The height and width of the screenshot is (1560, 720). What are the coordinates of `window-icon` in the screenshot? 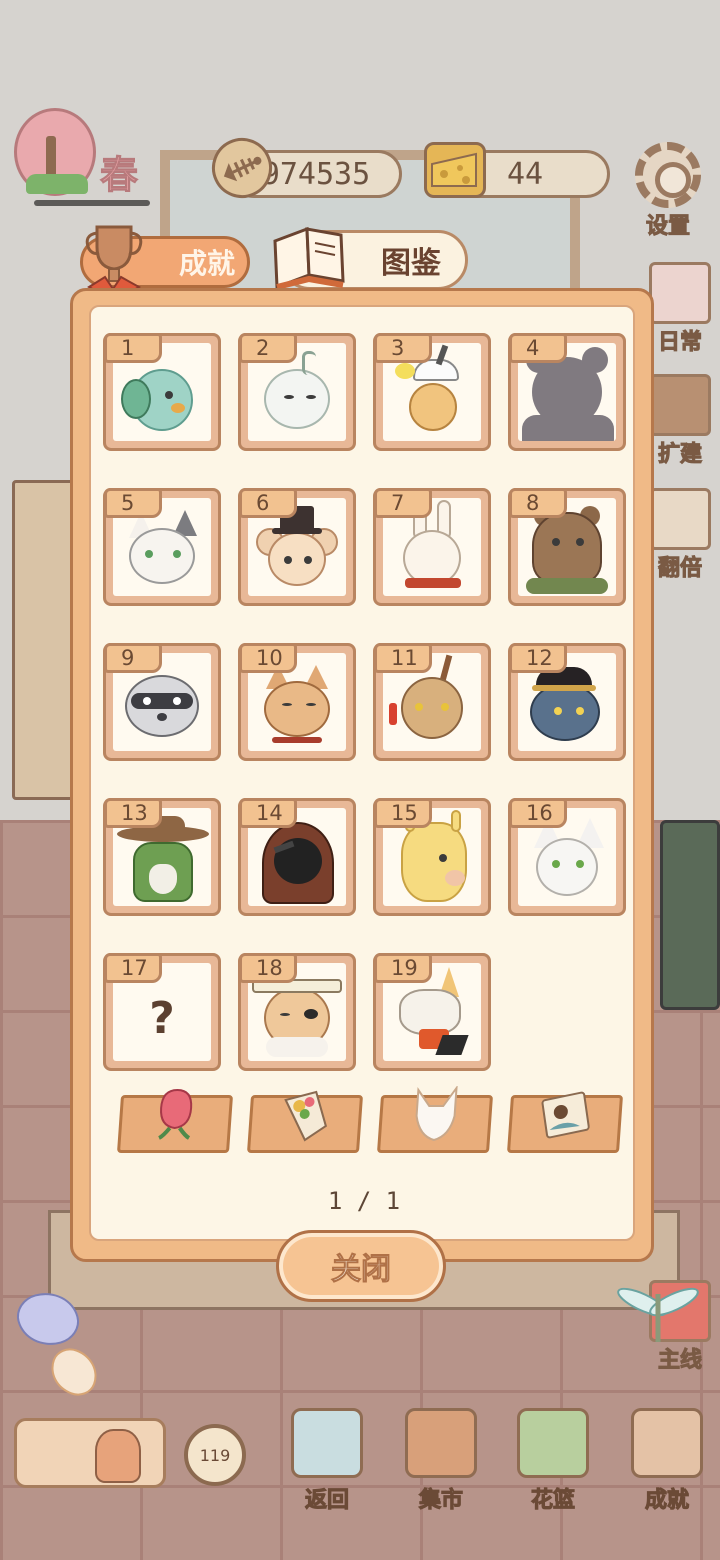 It's located at (327, 1443).